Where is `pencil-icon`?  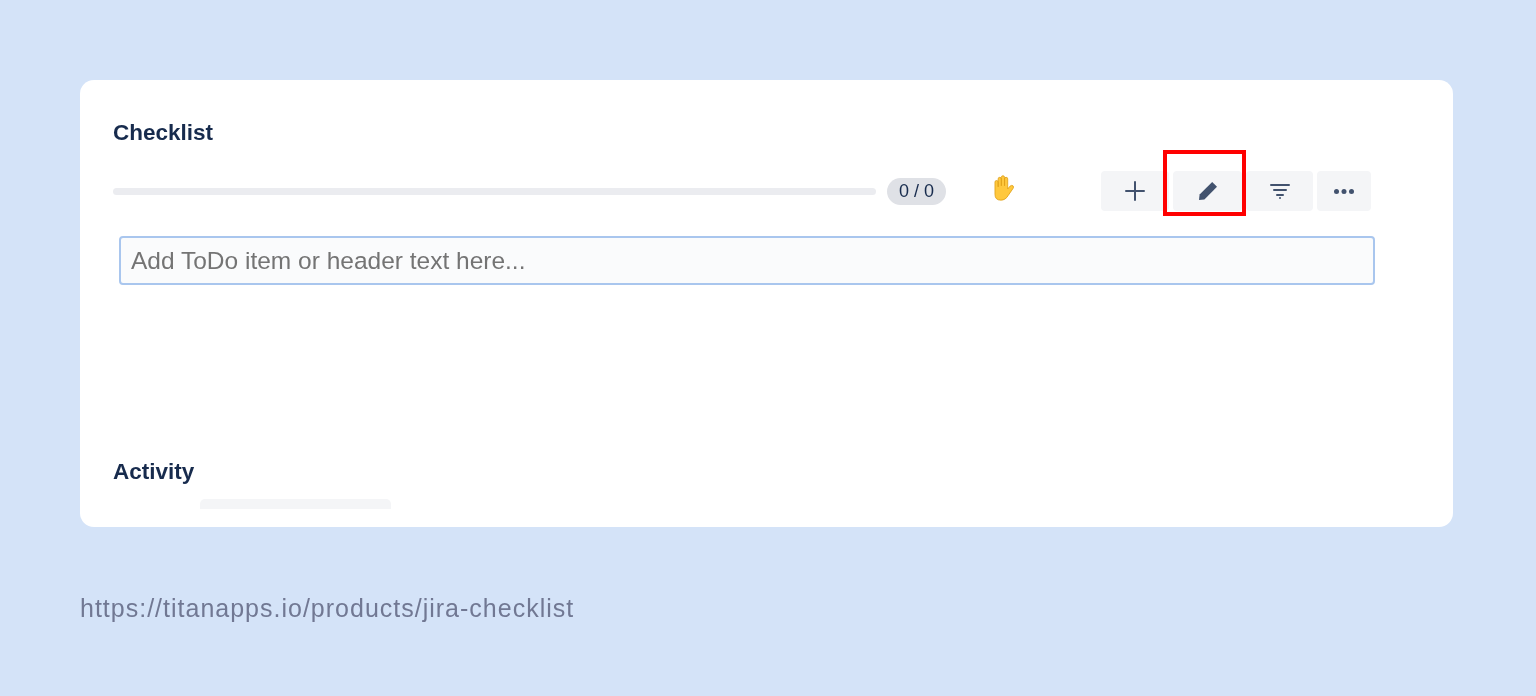 pencil-icon is located at coordinates (1207, 191).